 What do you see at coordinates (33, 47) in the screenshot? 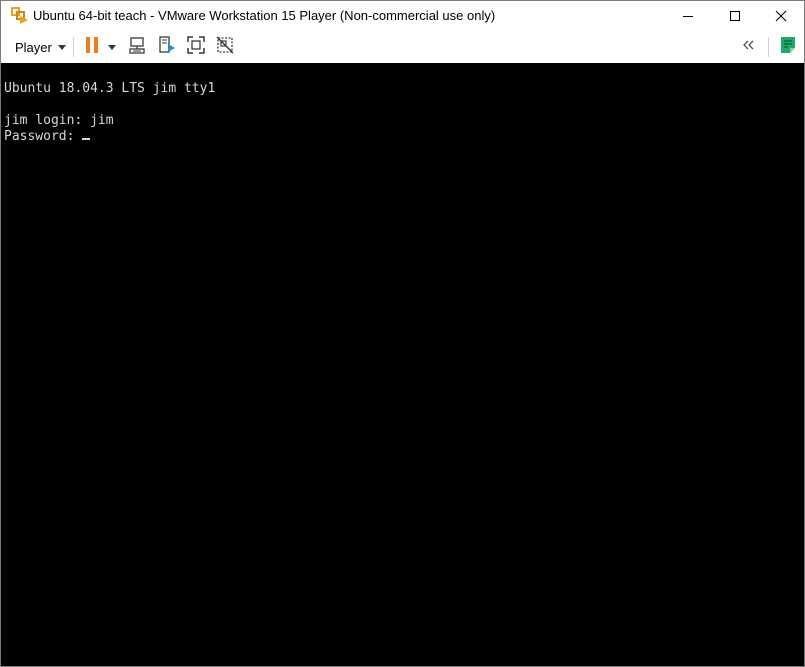
I see `player-menu-label: Player` at bounding box center [33, 47].